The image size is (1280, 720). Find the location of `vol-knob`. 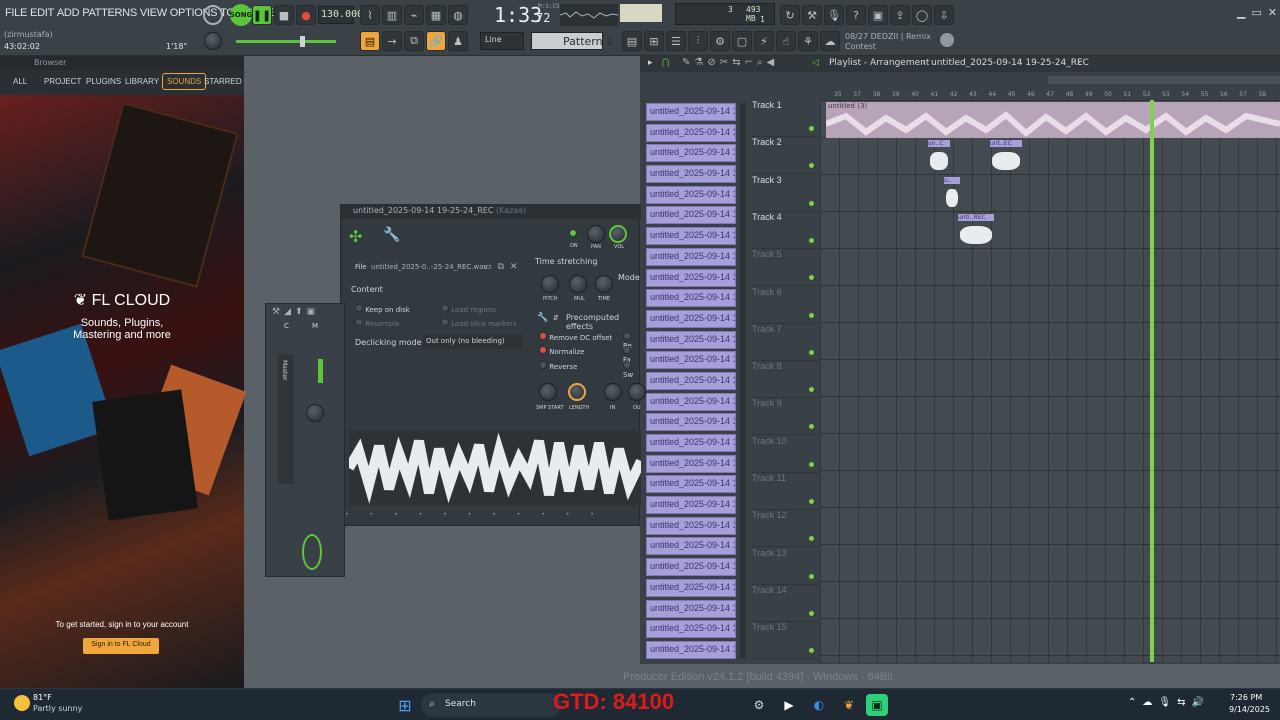

vol-knob is located at coordinates (618, 234).